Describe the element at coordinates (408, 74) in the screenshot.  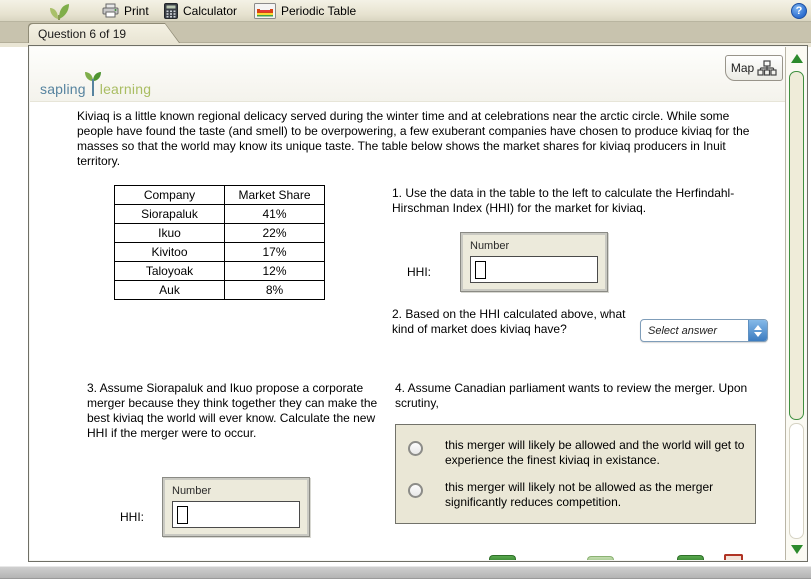
I see `banner: sapling learning Map` at that location.